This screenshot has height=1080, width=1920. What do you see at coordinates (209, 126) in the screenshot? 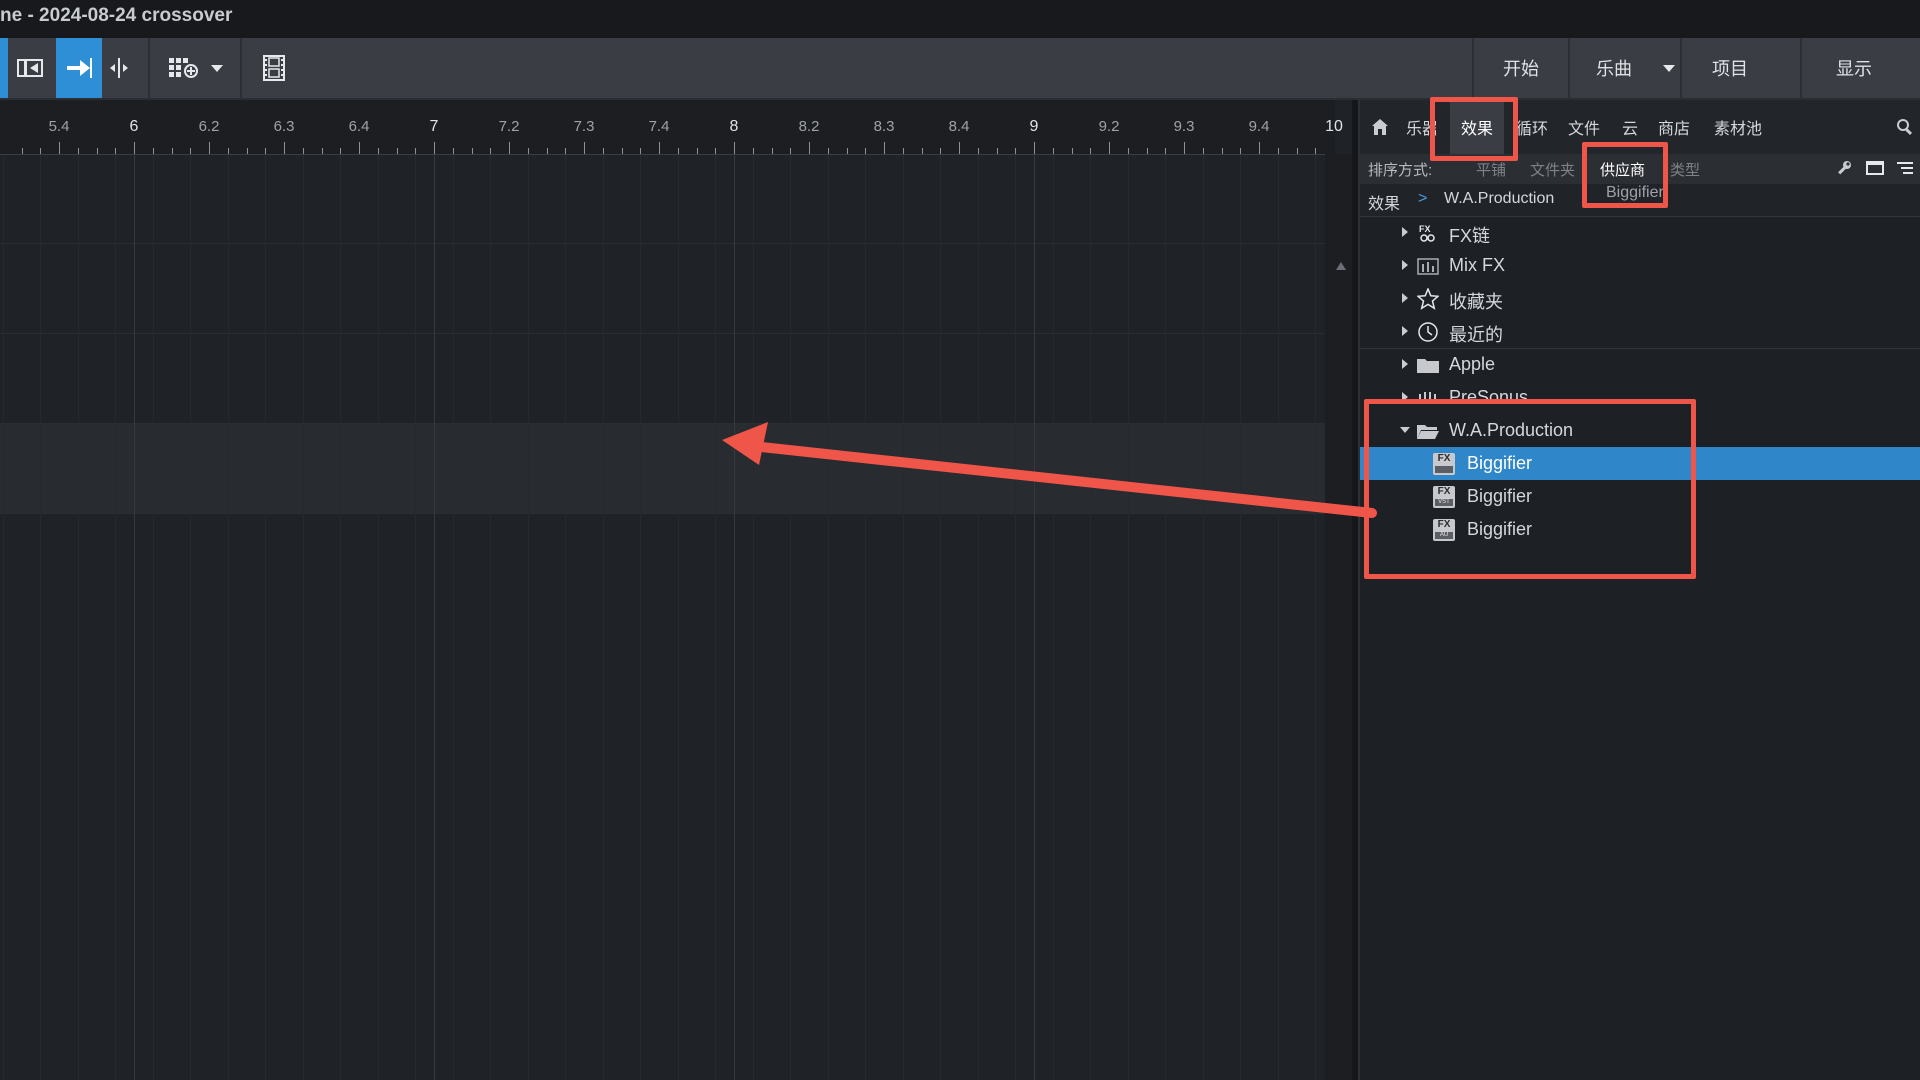
I see `ruler-label: 6.2` at bounding box center [209, 126].